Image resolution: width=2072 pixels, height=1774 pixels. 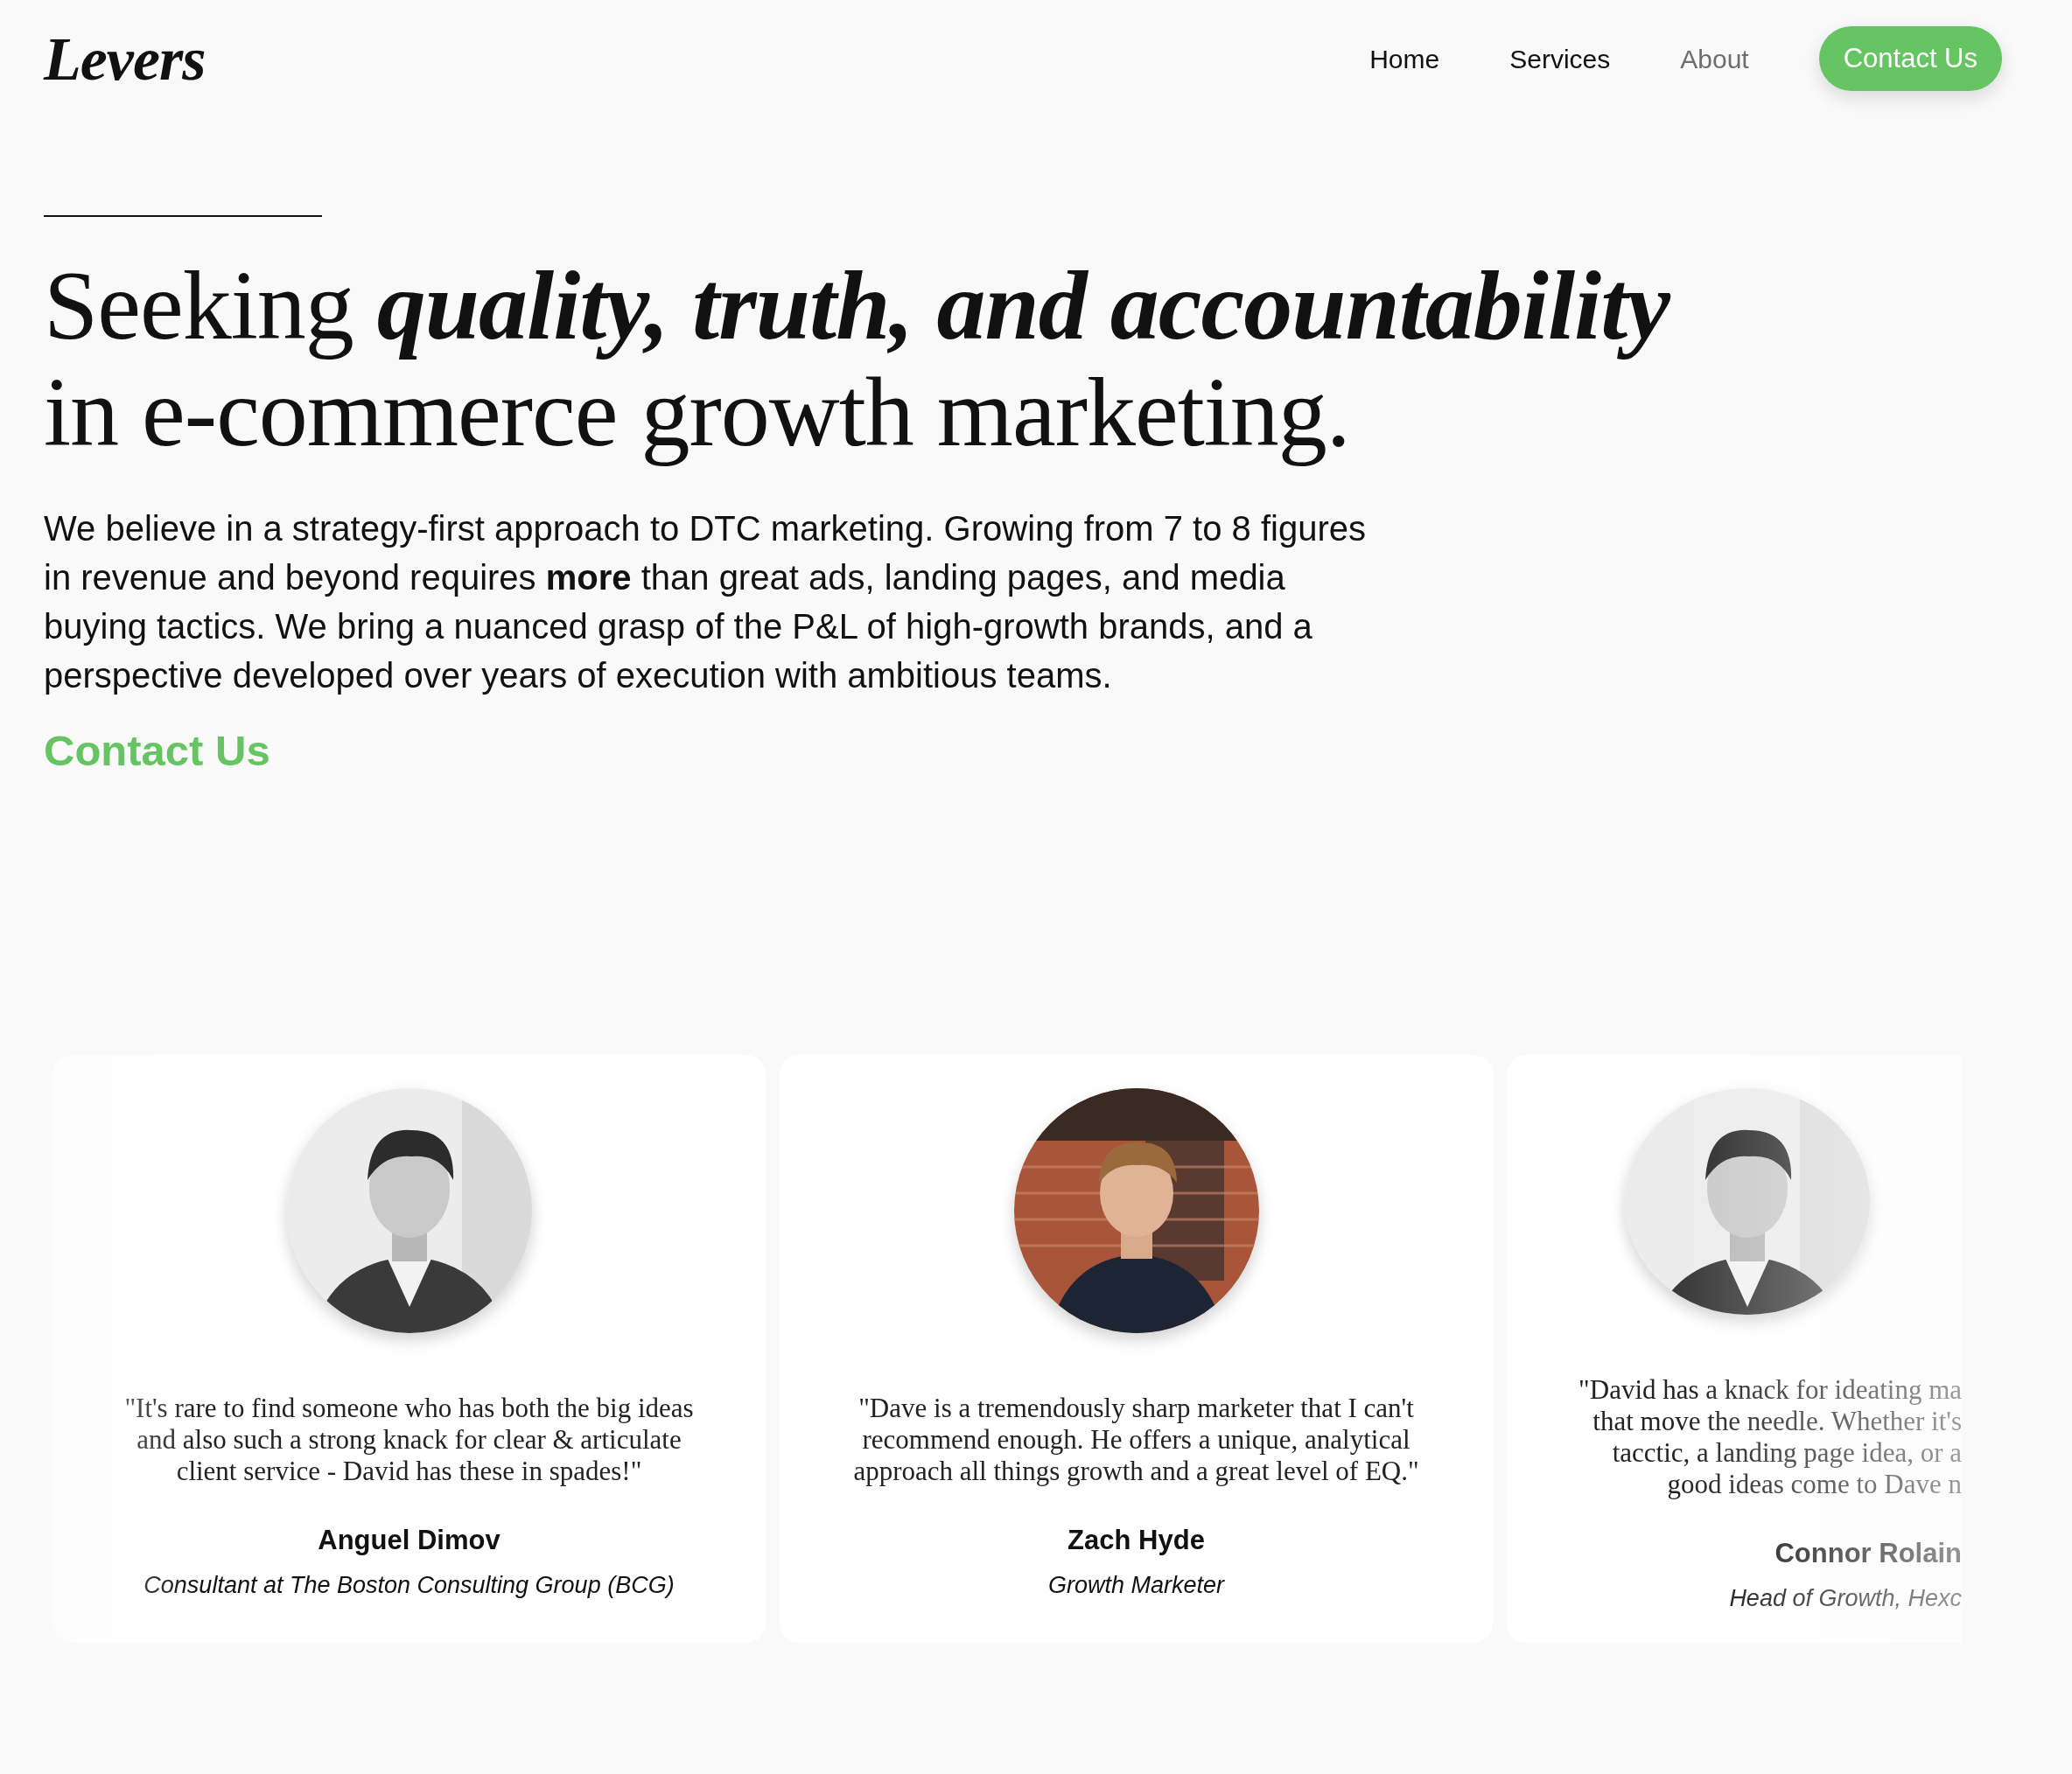 I want to click on nav-link: Services, so click(x=1560, y=58).